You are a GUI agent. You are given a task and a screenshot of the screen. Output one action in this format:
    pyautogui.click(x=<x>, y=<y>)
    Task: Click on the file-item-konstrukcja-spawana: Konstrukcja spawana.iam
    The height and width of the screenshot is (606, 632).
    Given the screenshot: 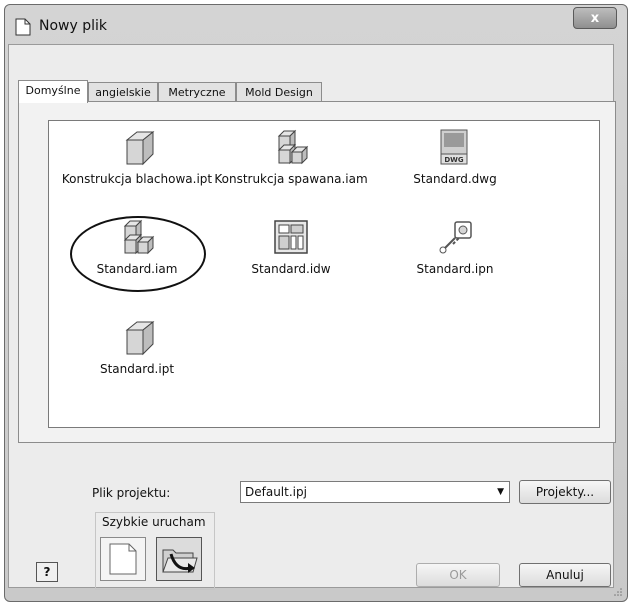 What is the action you would take?
    pyautogui.click(x=291, y=157)
    